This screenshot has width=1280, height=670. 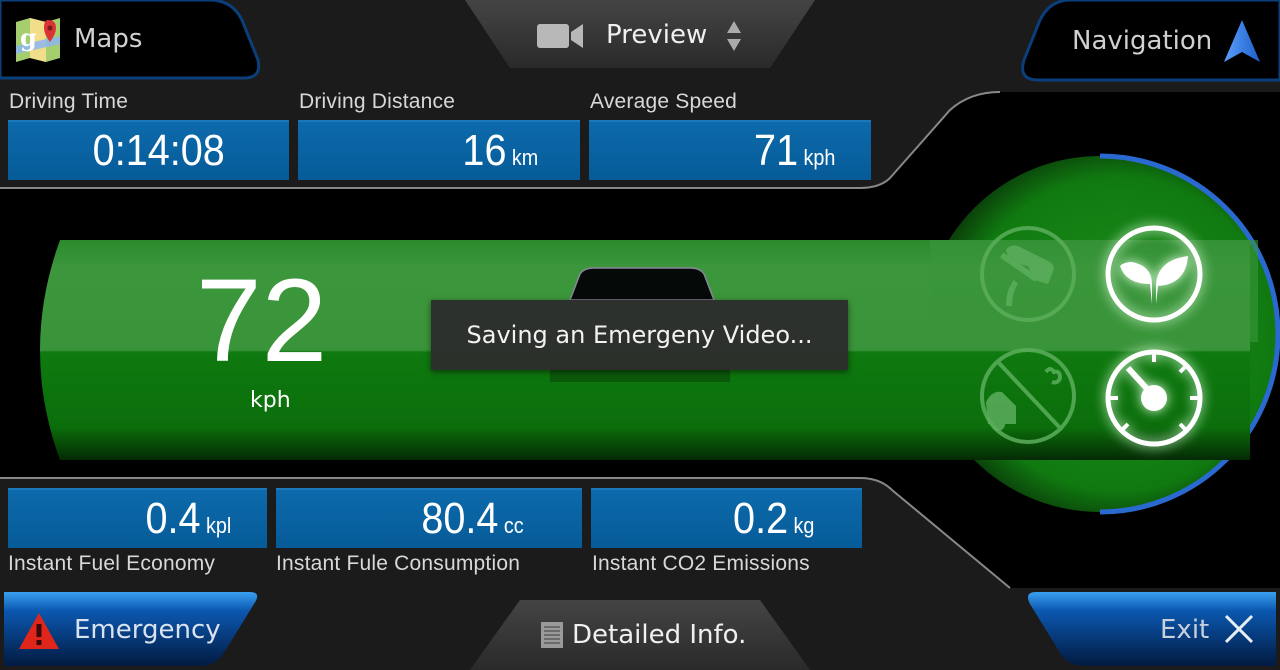 What do you see at coordinates (514, 525) in the screenshot?
I see `fuel-consumption-unit: cc` at bounding box center [514, 525].